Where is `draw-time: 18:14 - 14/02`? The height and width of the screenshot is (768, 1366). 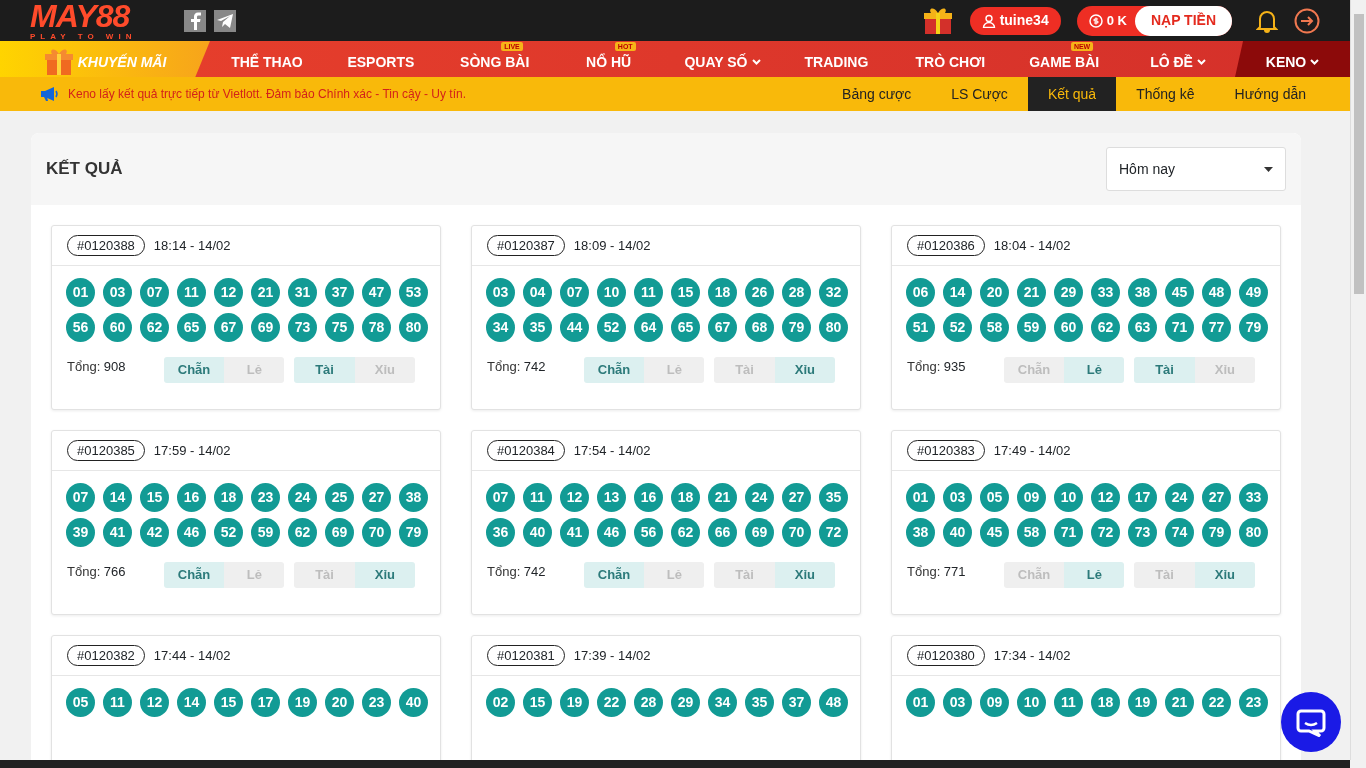
draw-time: 18:14 - 14/02 is located at coordinates (192, 245).